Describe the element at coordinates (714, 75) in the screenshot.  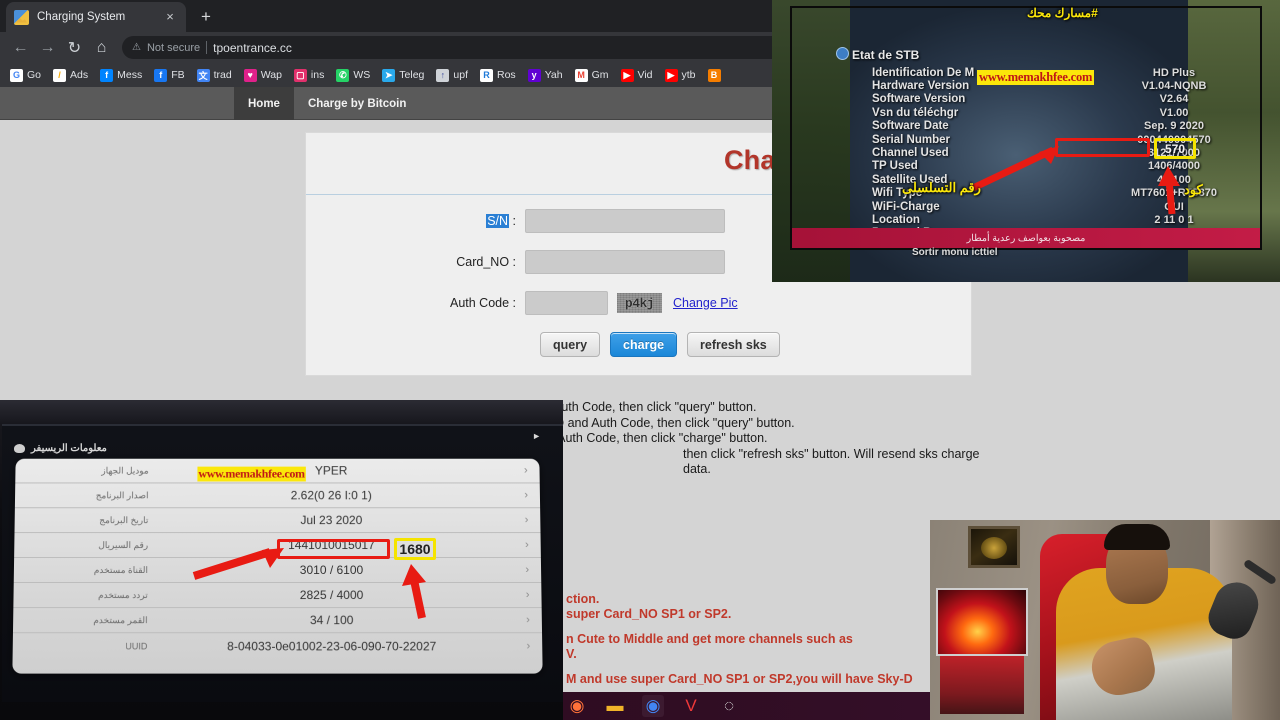
I see `bookmark-item-15: B` at that location.